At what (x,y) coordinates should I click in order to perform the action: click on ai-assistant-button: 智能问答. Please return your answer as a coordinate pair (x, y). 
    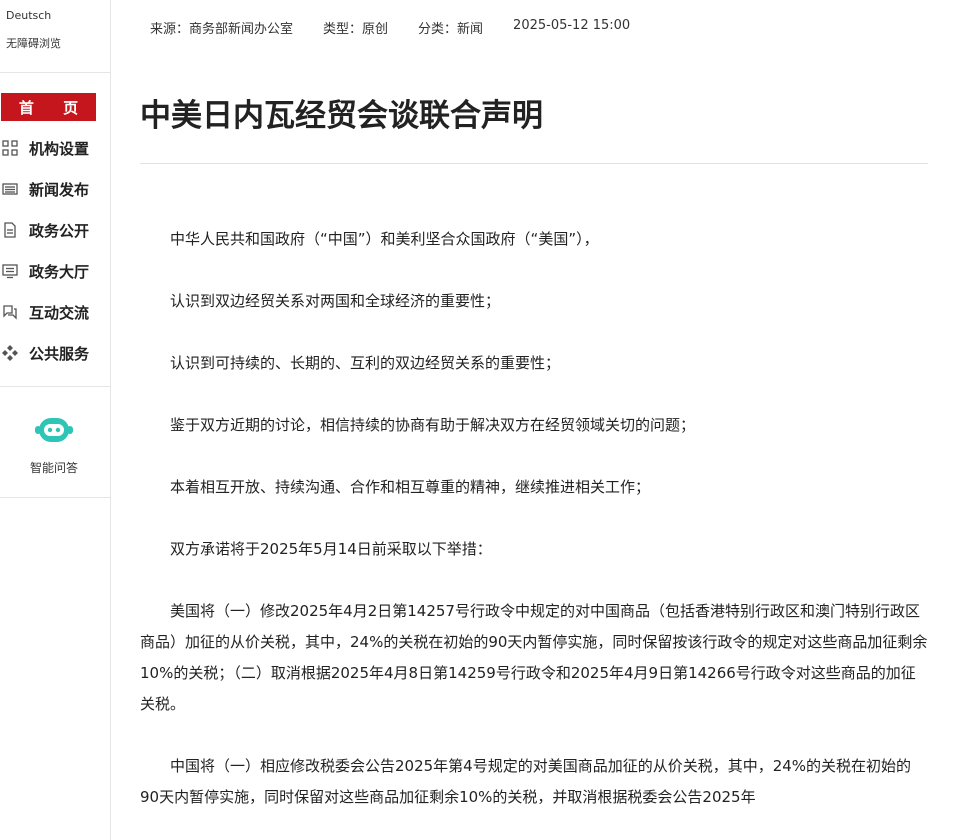
    Looking at the image, I should click on (55, 446).